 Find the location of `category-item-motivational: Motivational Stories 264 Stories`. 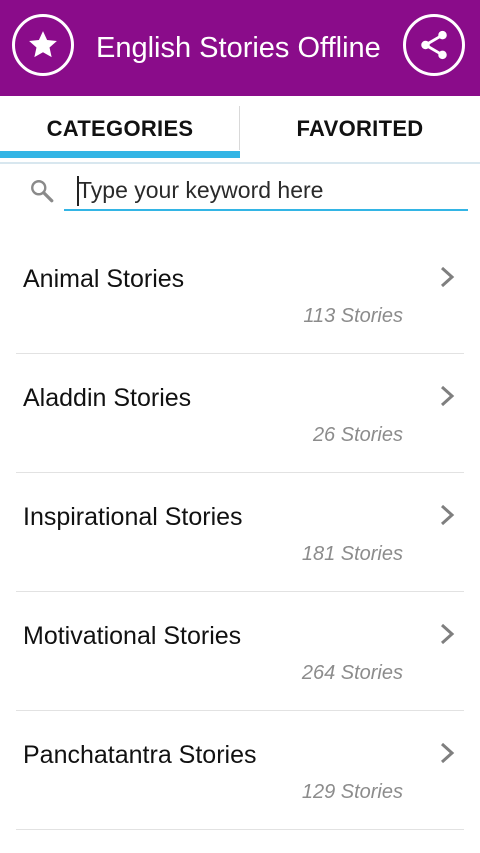

category-item-motivational: Motivational Stories 264 Stories is located at coordinates (240, 651).